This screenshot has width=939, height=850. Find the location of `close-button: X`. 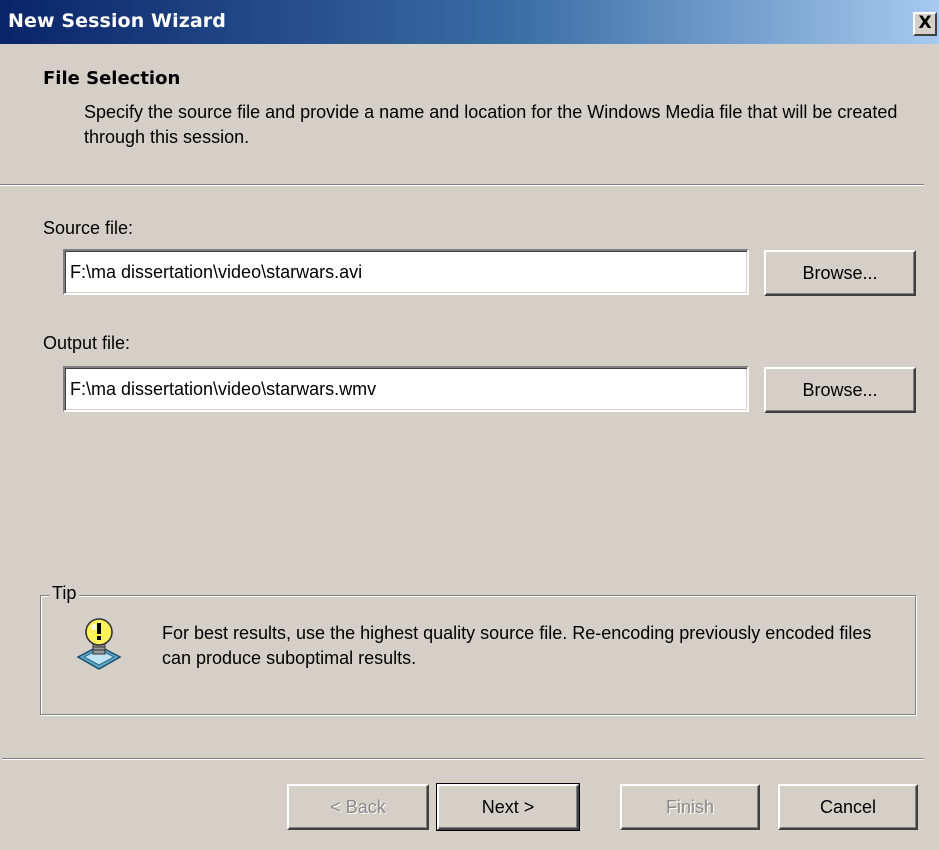

close-button: X is located at coordinates (925, 24).